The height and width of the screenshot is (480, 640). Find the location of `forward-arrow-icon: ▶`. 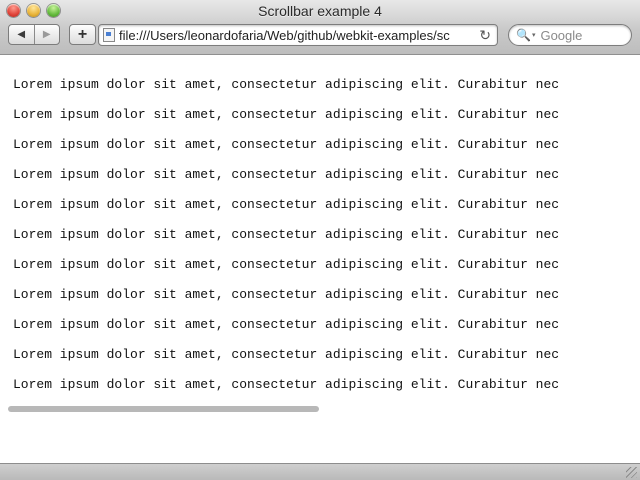

forward-arrow-icon: ▶ is located at coordinates (46, 34).